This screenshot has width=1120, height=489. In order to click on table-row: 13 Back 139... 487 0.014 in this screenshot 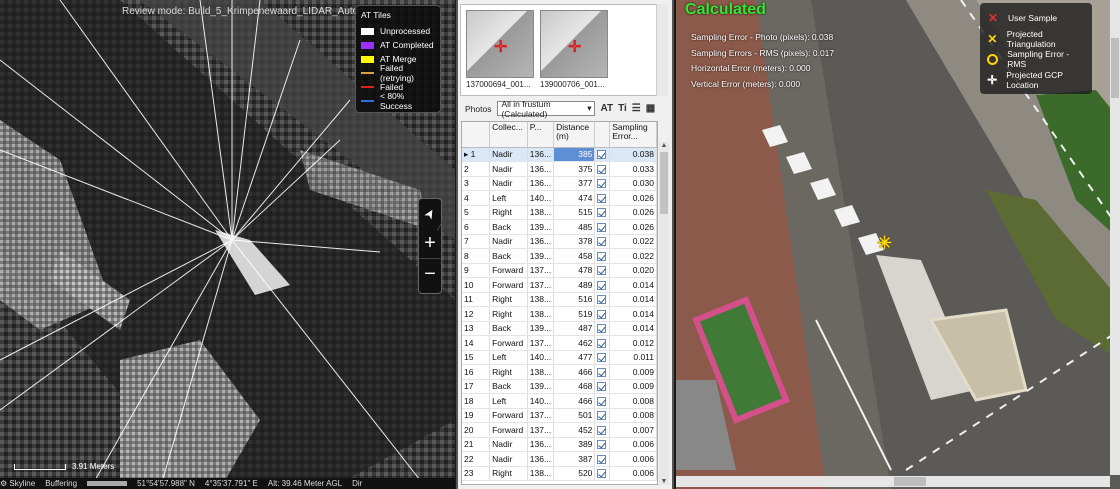, I will do `click(559, 328)`.